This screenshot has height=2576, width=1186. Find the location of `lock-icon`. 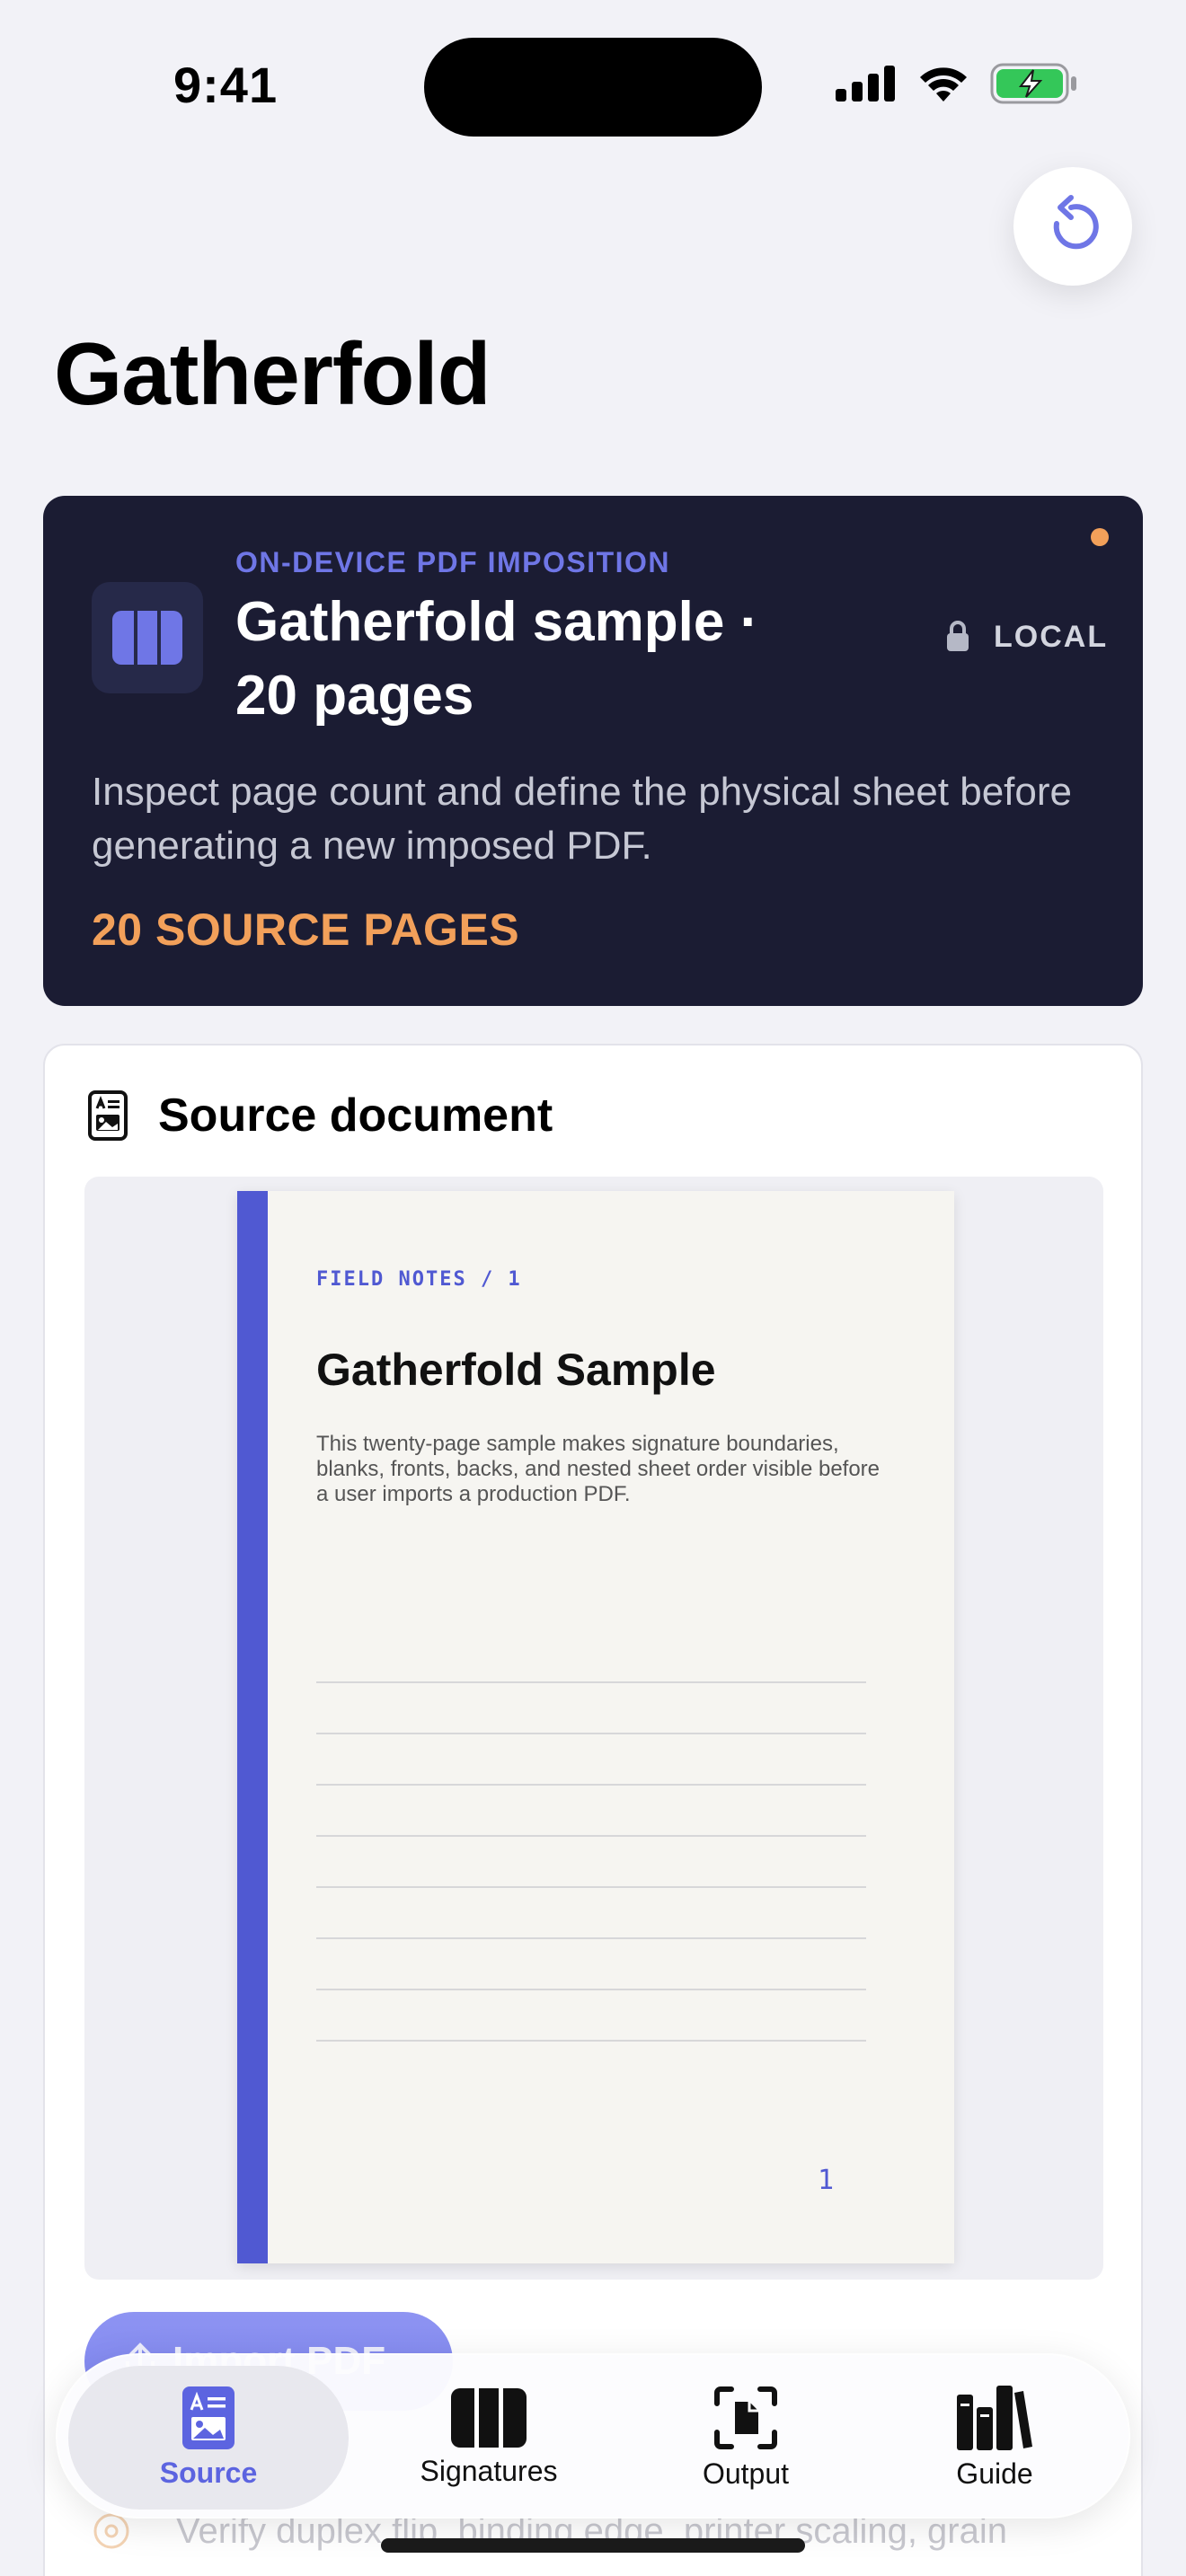

lock-icon is located at coordinates (958, 636).